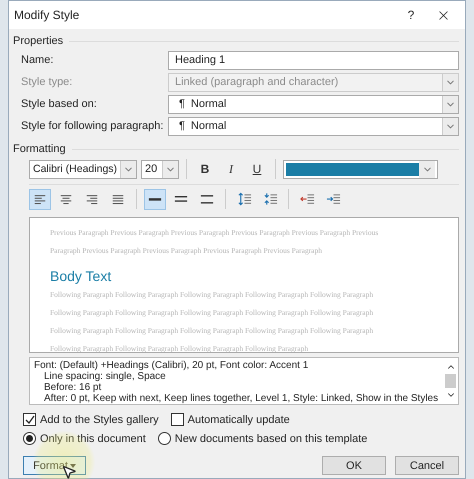 Image resolution: width=474 pixels, height=479 pixels. What do you see at coordinates (271, 438) in the screenshot?
I see `radio-label: New documents based on this template` at bounding box center [271, 438].